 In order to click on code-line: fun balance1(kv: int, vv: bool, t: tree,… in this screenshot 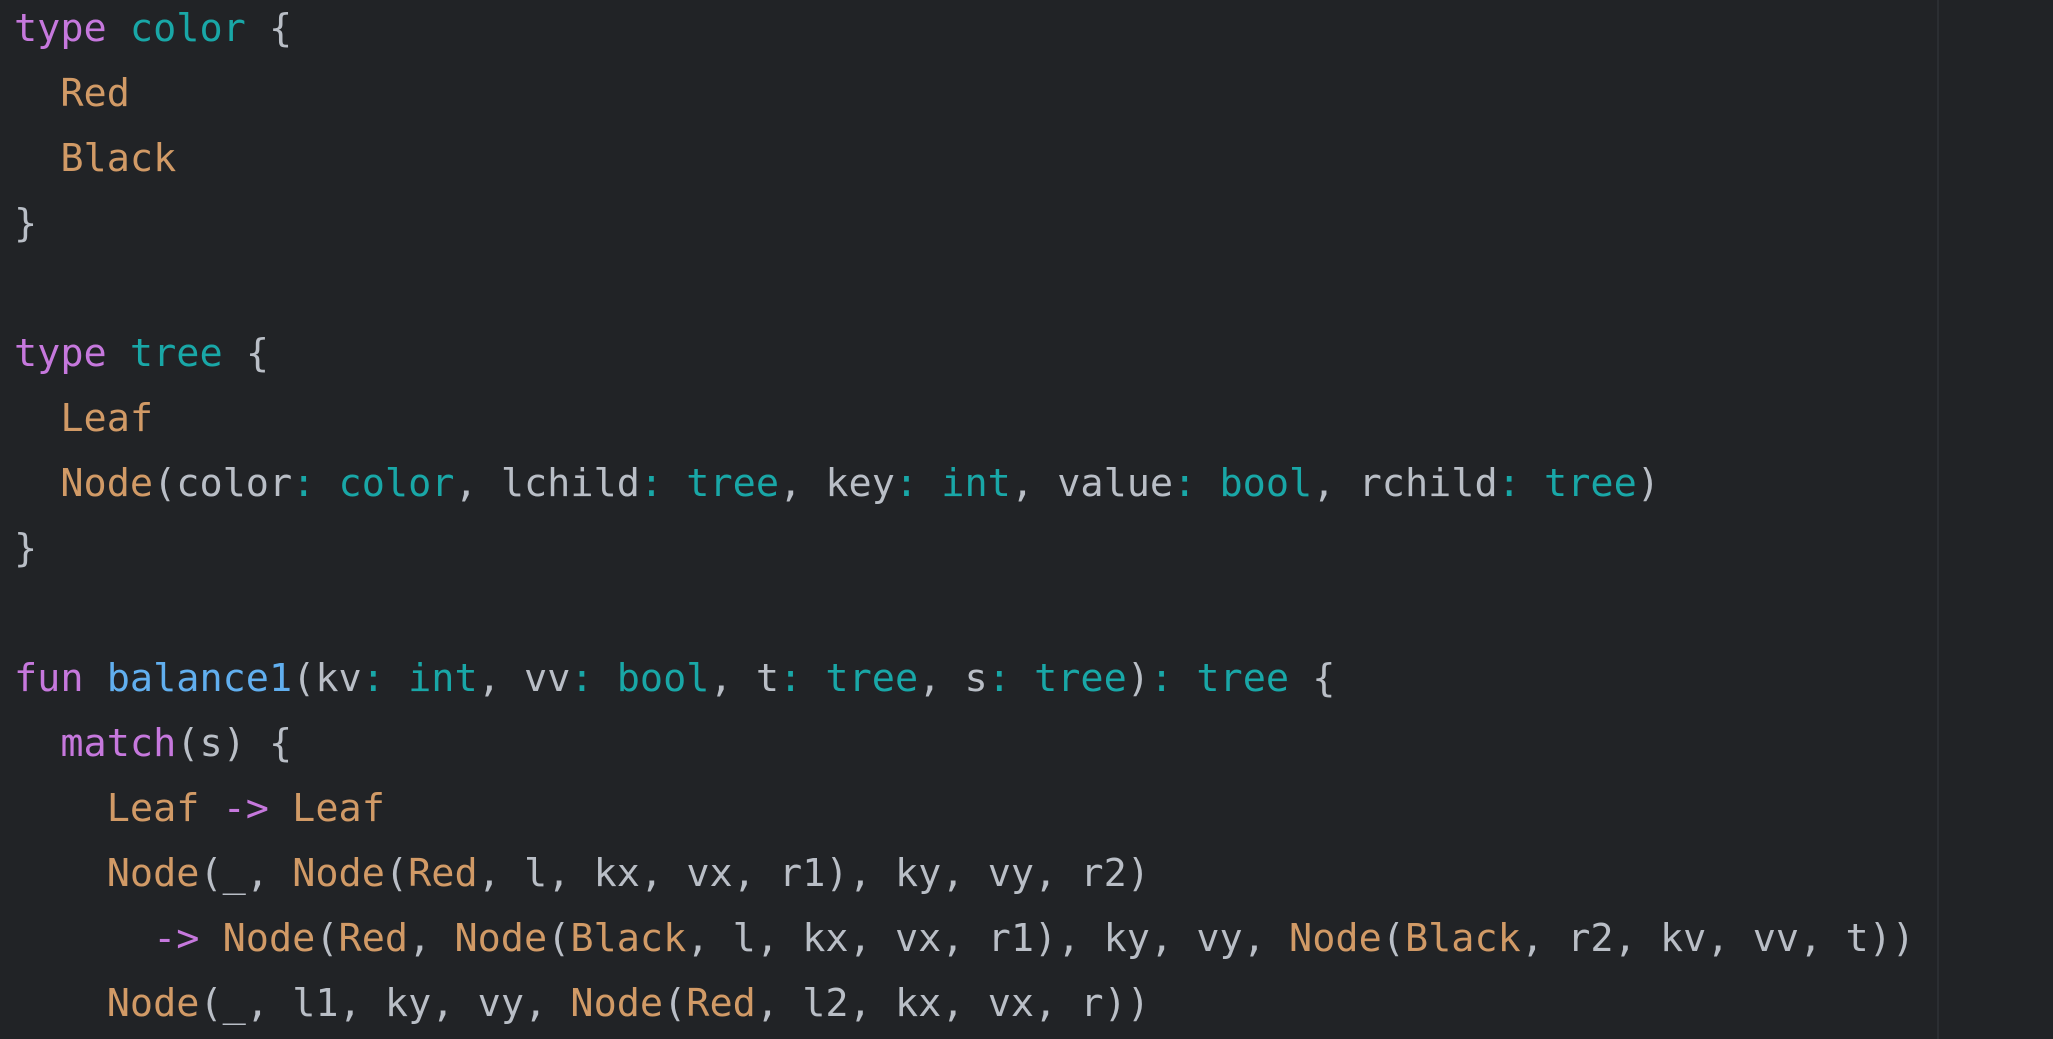, I will do `click(964, 682)`.